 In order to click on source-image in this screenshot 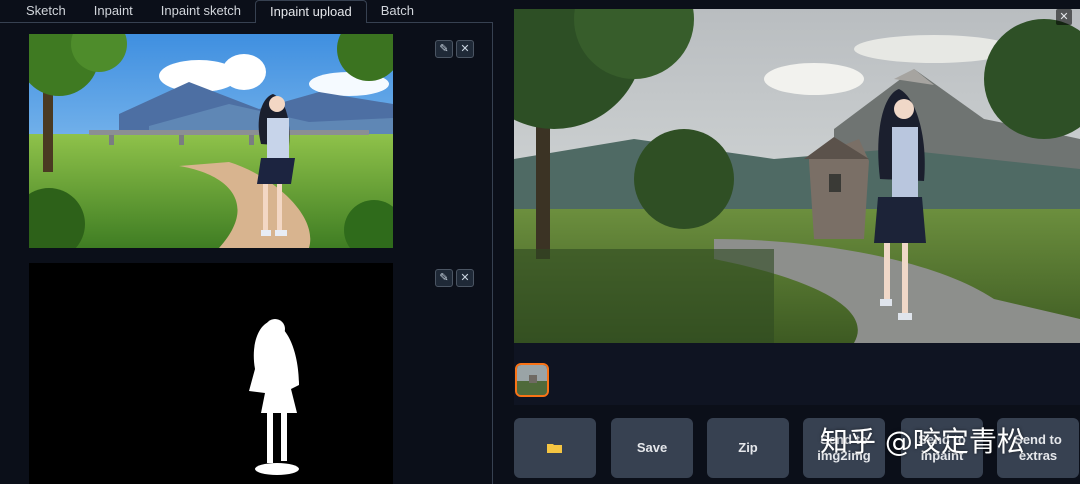, I will do `click(211, 141)`.